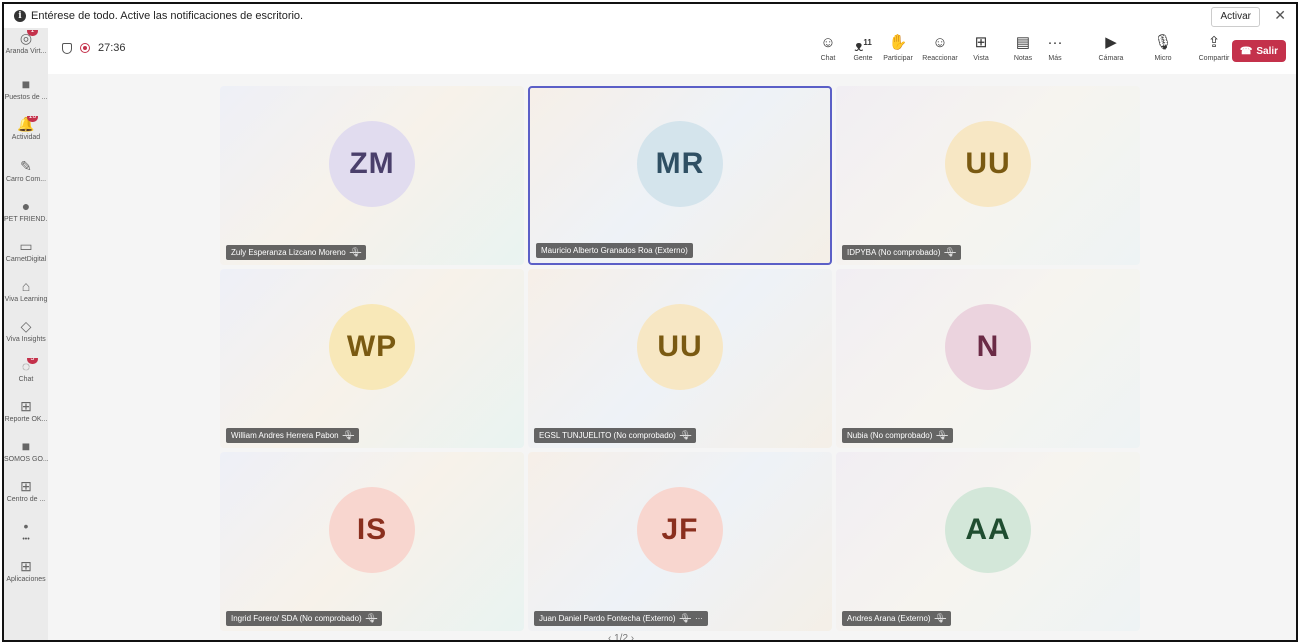 The width and height of the screenshot is (1300, 644). What do you see at coordinates (607, 435) in the screenshot?
I see `participant-name: EGSL TUNJUELITO (No comprobado)` at bounding box center [607, 435].